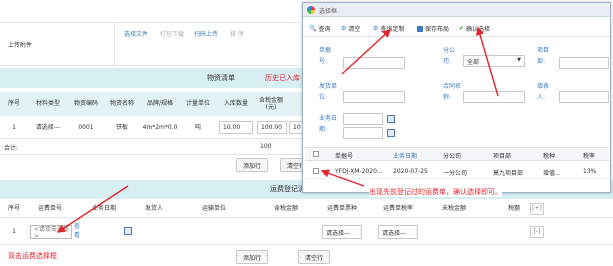  I want to click on total-label: 合计:, so click(11, 148).